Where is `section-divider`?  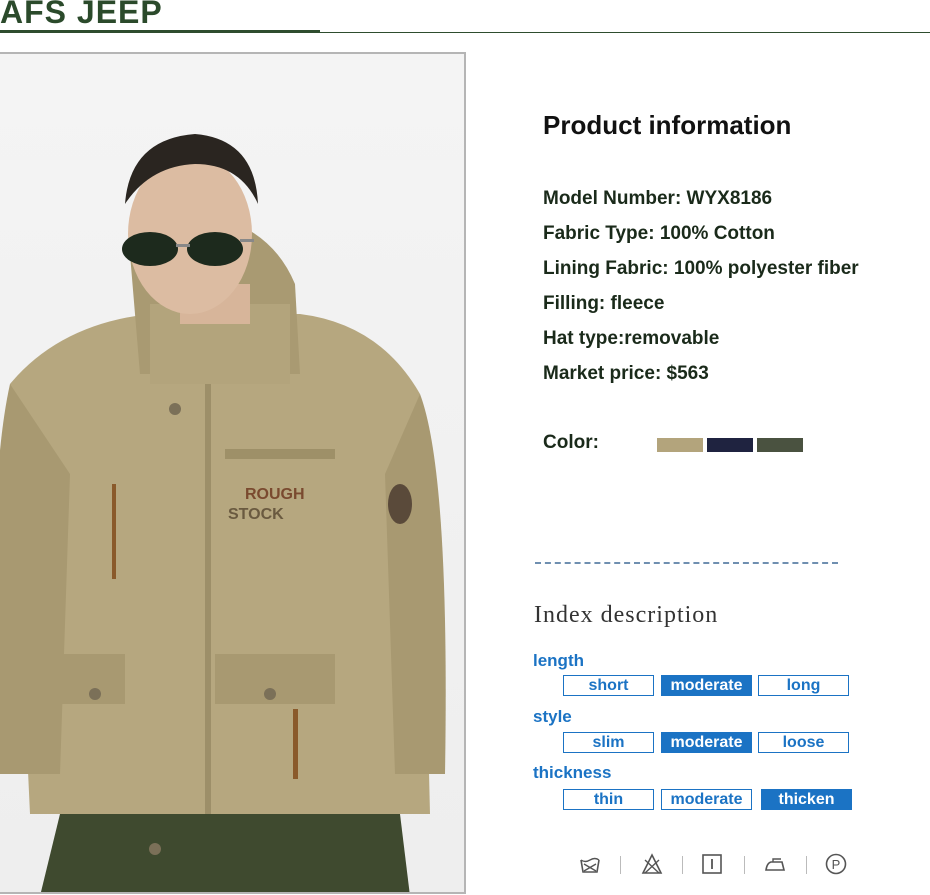
section-divider is located at coordinates (686, 563).